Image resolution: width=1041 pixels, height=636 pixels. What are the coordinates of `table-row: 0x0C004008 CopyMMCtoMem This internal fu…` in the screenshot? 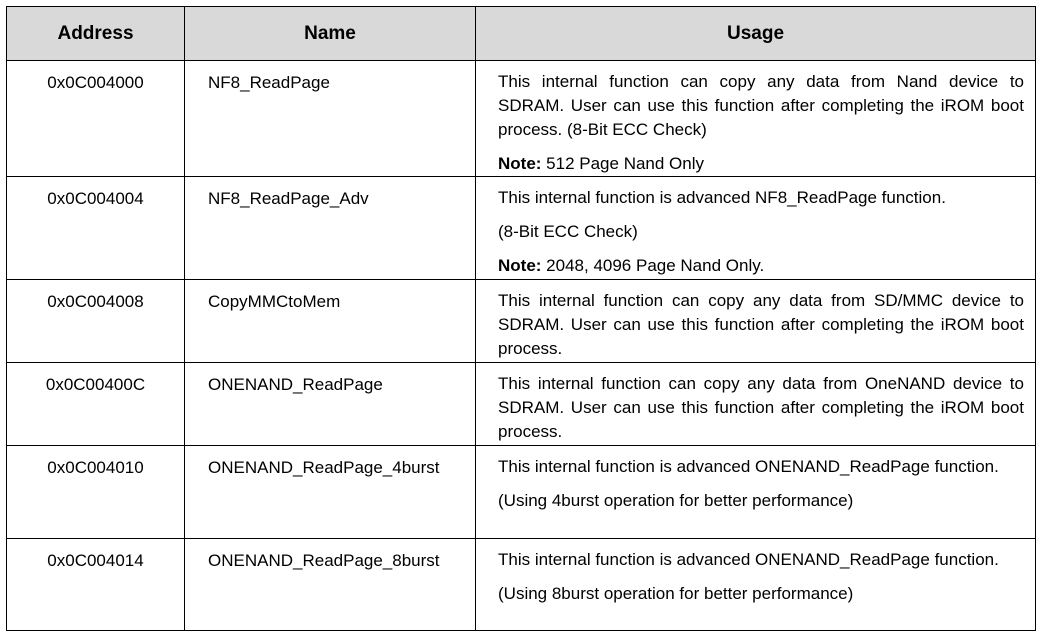 It's located at (521, 321).